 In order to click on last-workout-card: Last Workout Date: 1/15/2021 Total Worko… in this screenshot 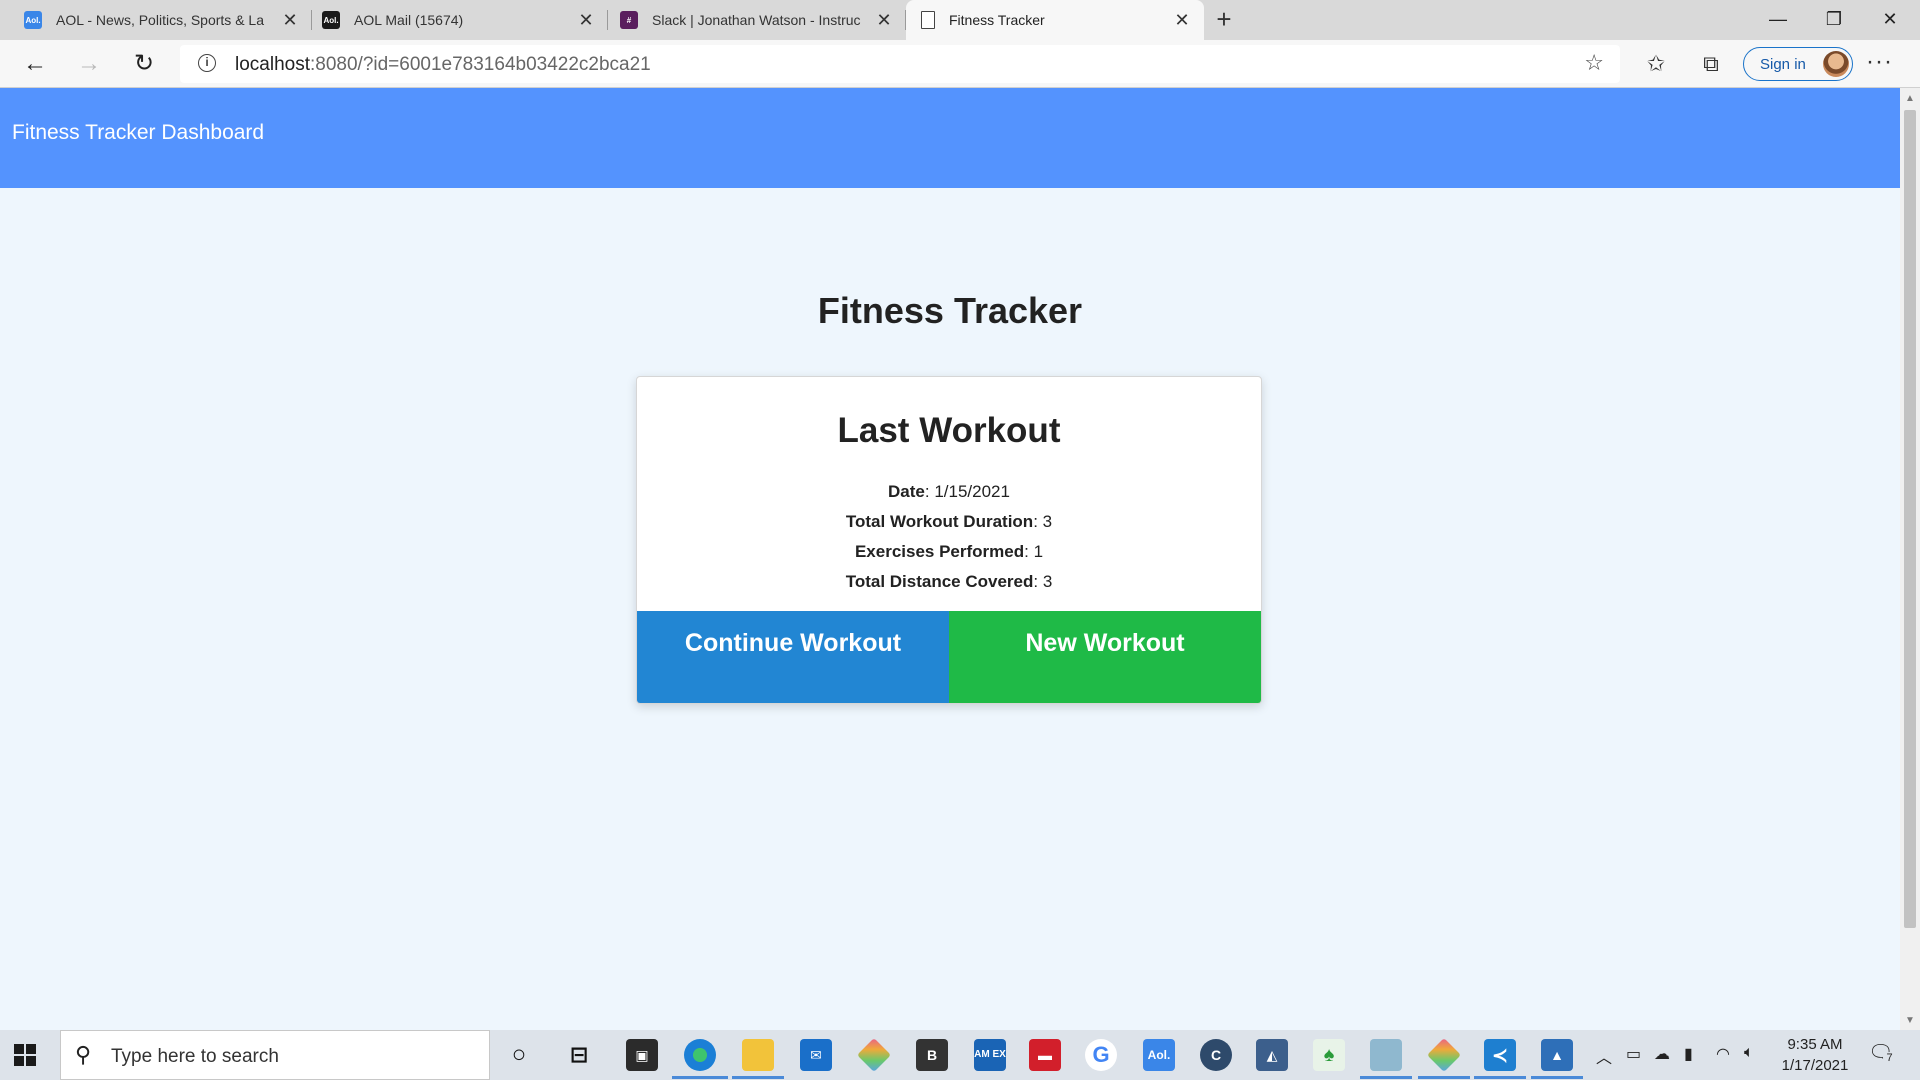, I will do `click(949, 540)`.